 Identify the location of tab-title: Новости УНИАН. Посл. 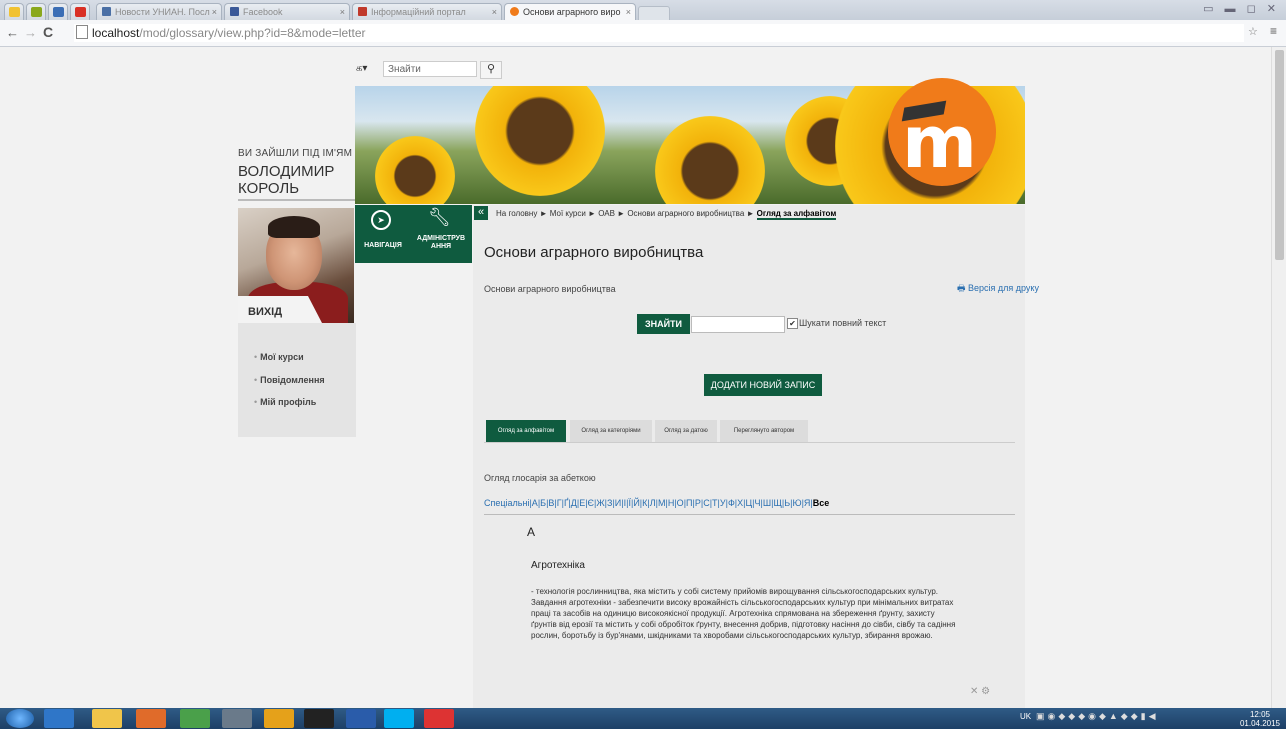
(162, 12).